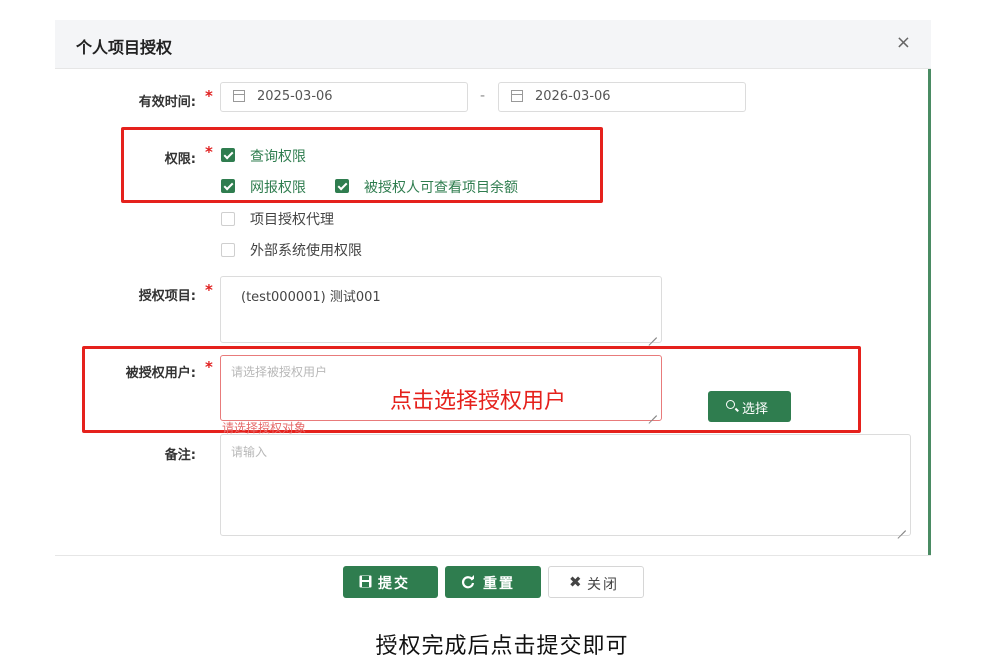  Describe the element at coordinates (622, 97) in the screenshot. I see `end-date-input: 2026-03-06` at that location.